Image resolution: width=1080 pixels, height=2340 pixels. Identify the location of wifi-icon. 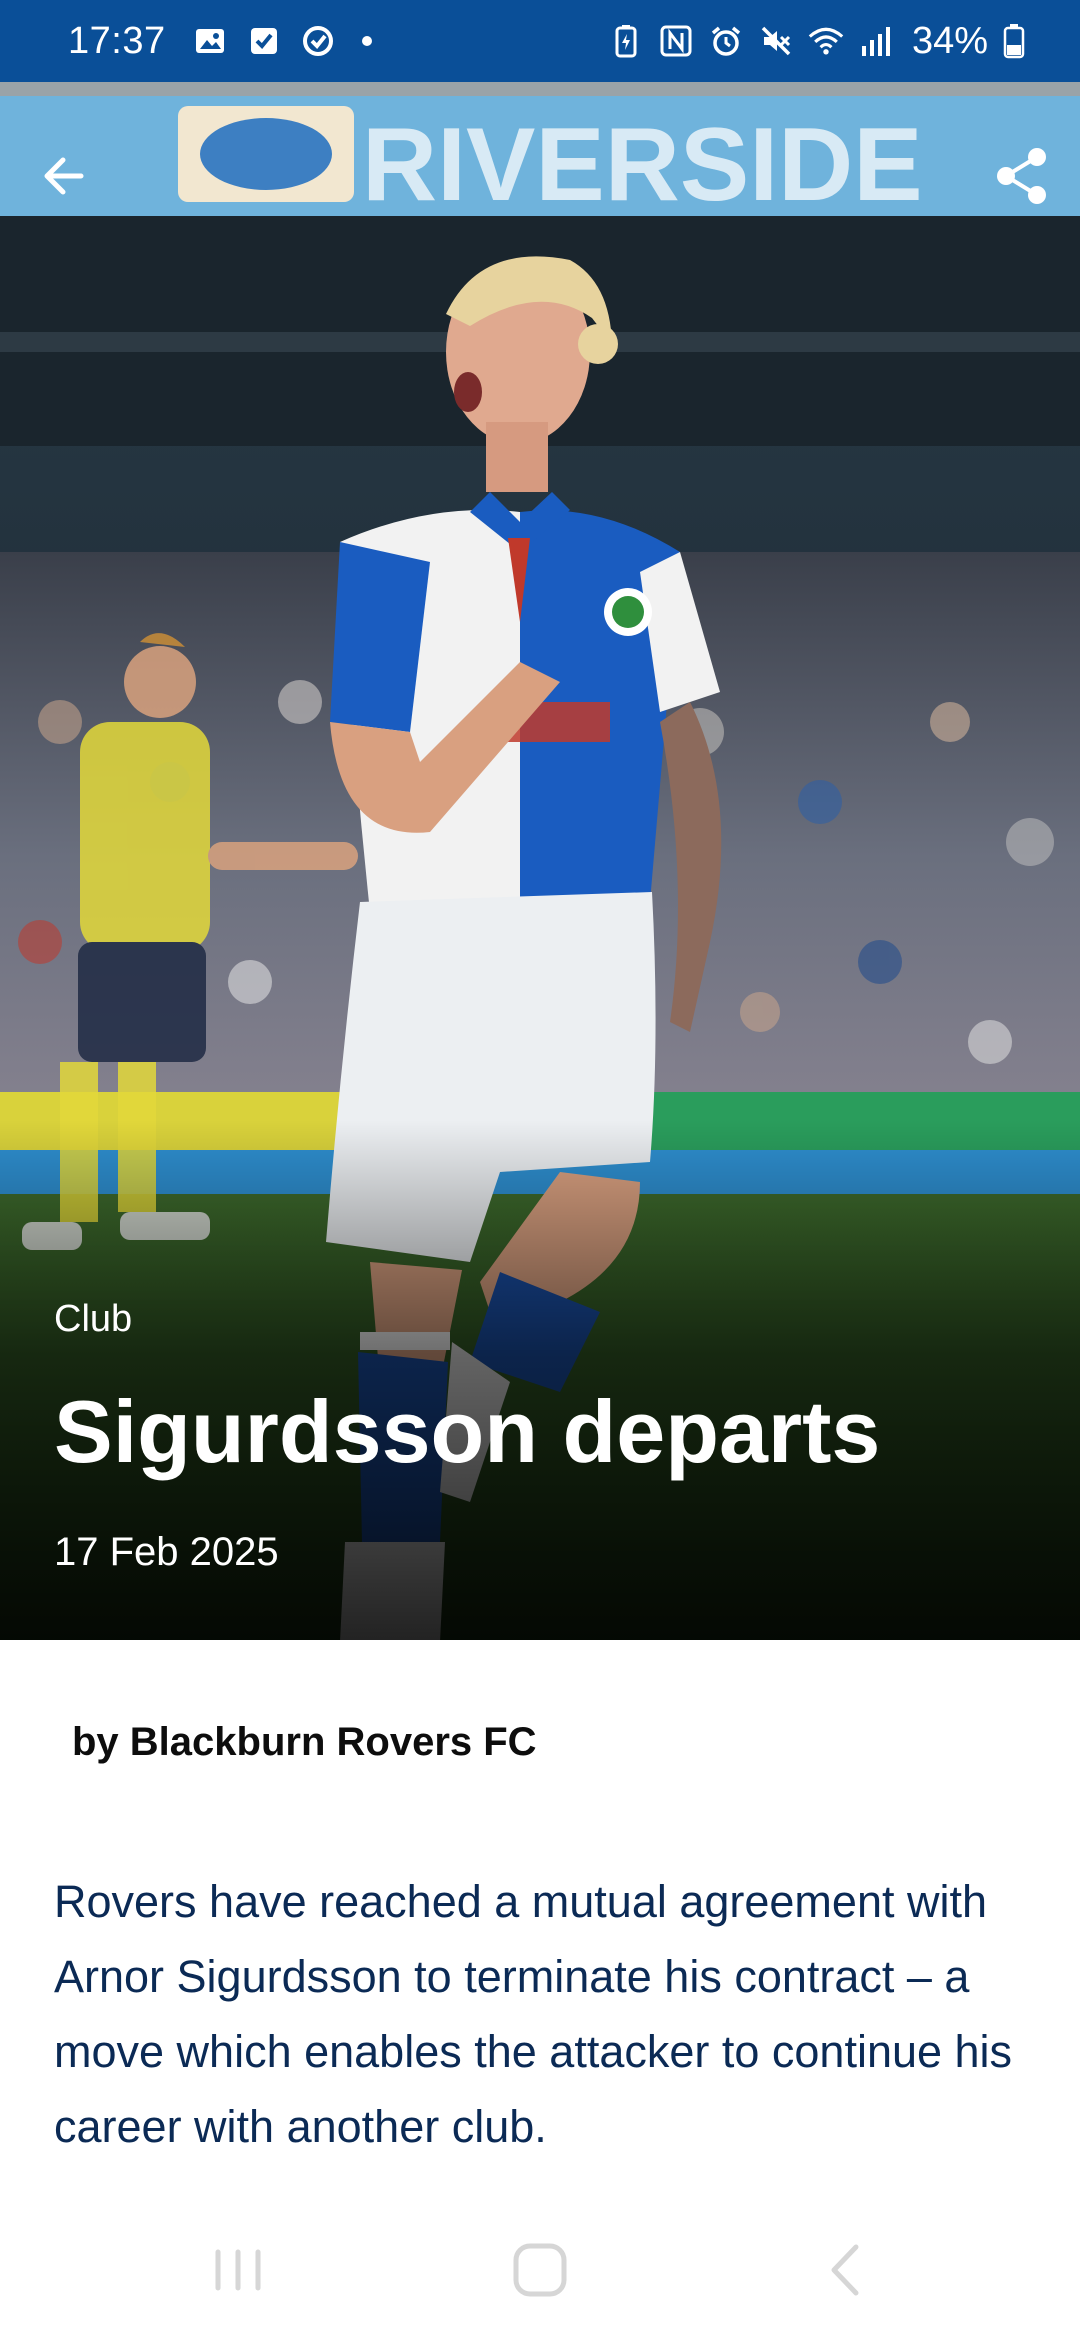
(826, 41).